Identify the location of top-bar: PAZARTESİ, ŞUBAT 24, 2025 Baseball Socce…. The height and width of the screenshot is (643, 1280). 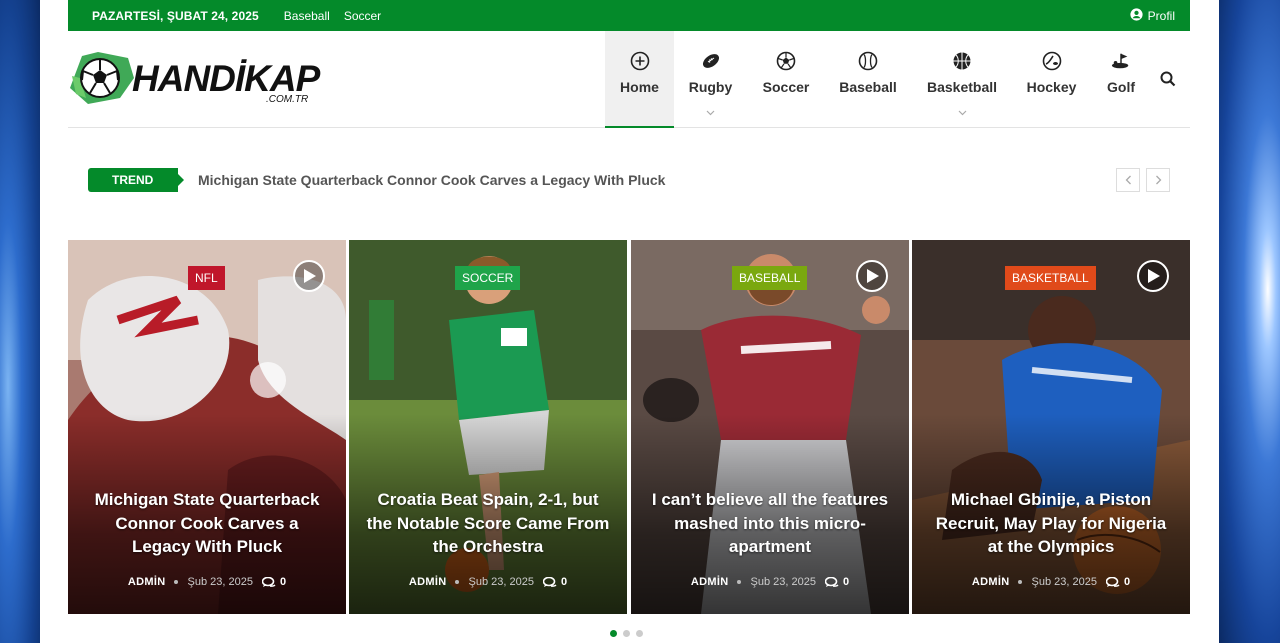
(629, 15).